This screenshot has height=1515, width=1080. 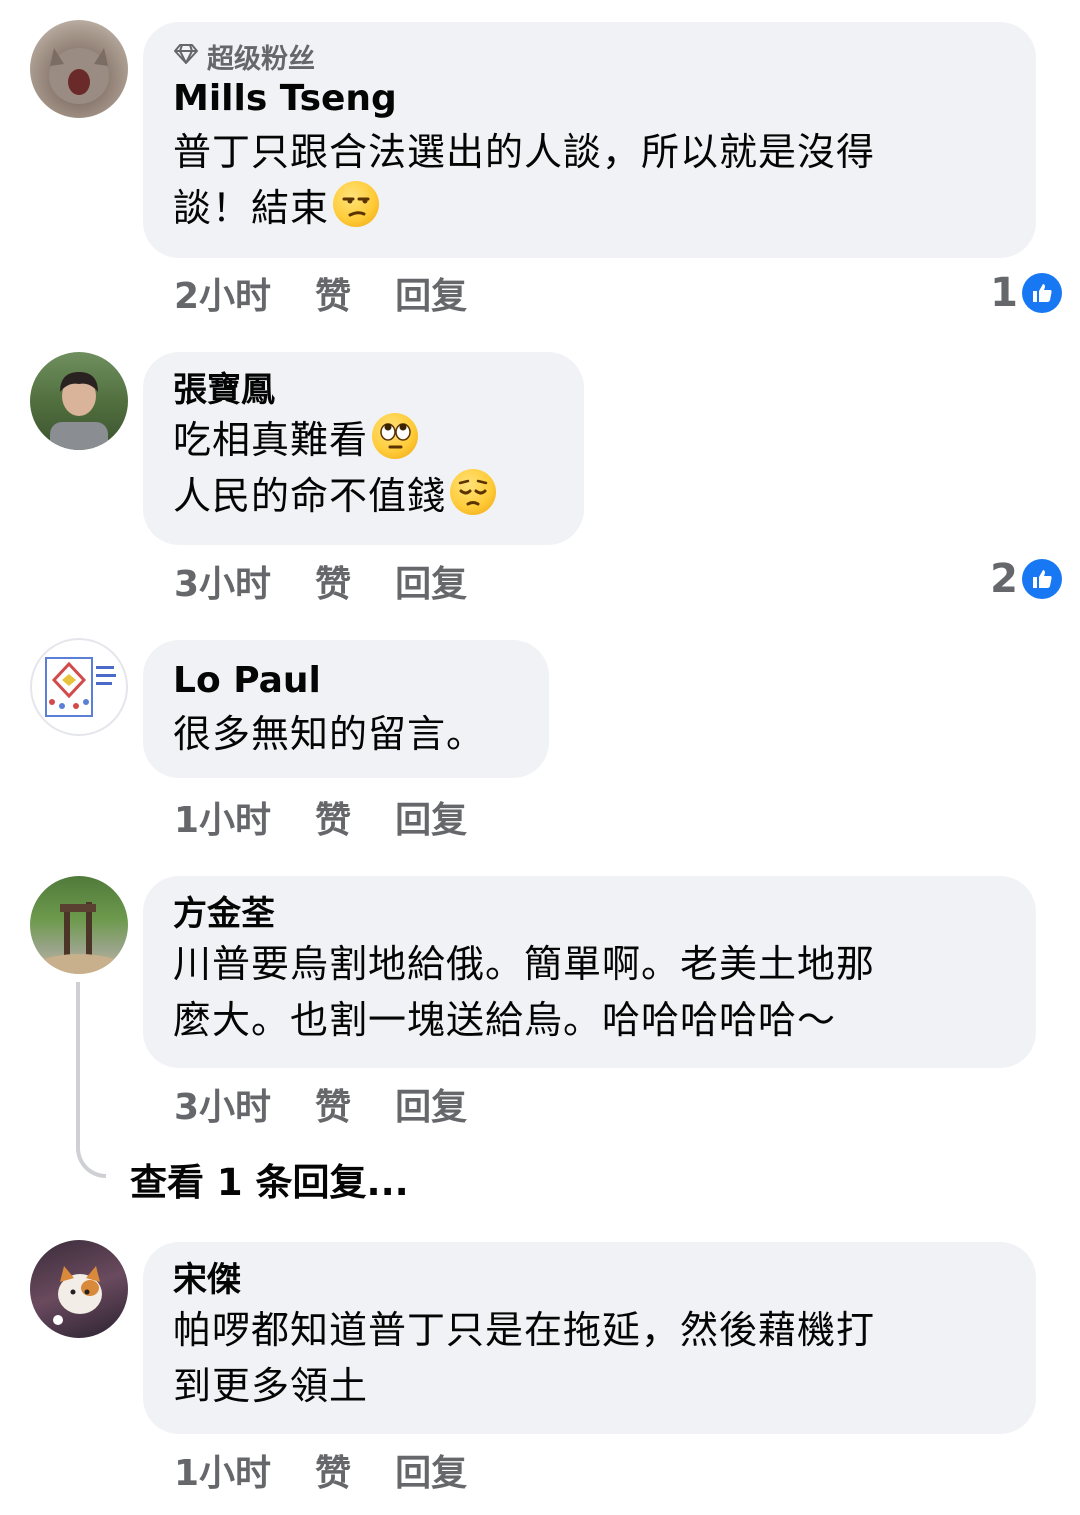 I want to click on comment-text-line: 普丁只跟合法選出的人談，所以就是沒得, so click(x=524, y=152).